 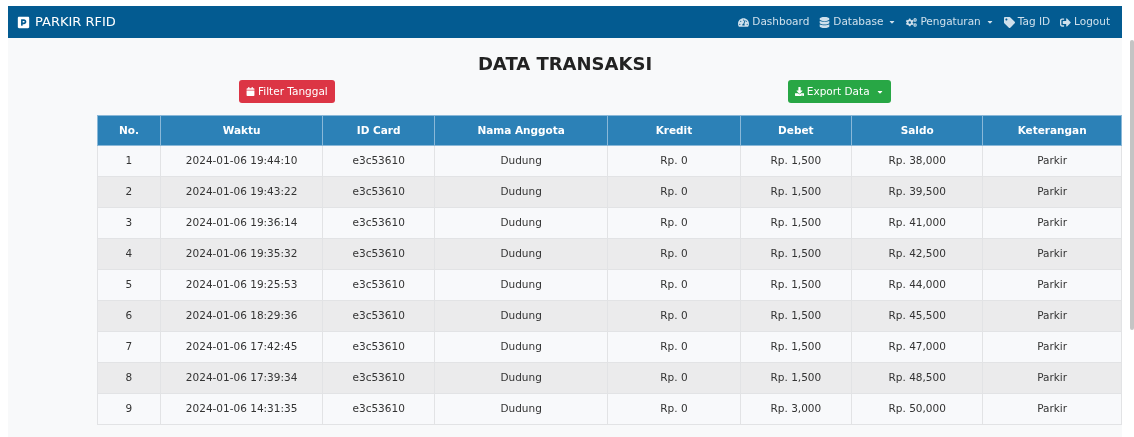 I want to click on parking-icon, so click(x=23, y=22).